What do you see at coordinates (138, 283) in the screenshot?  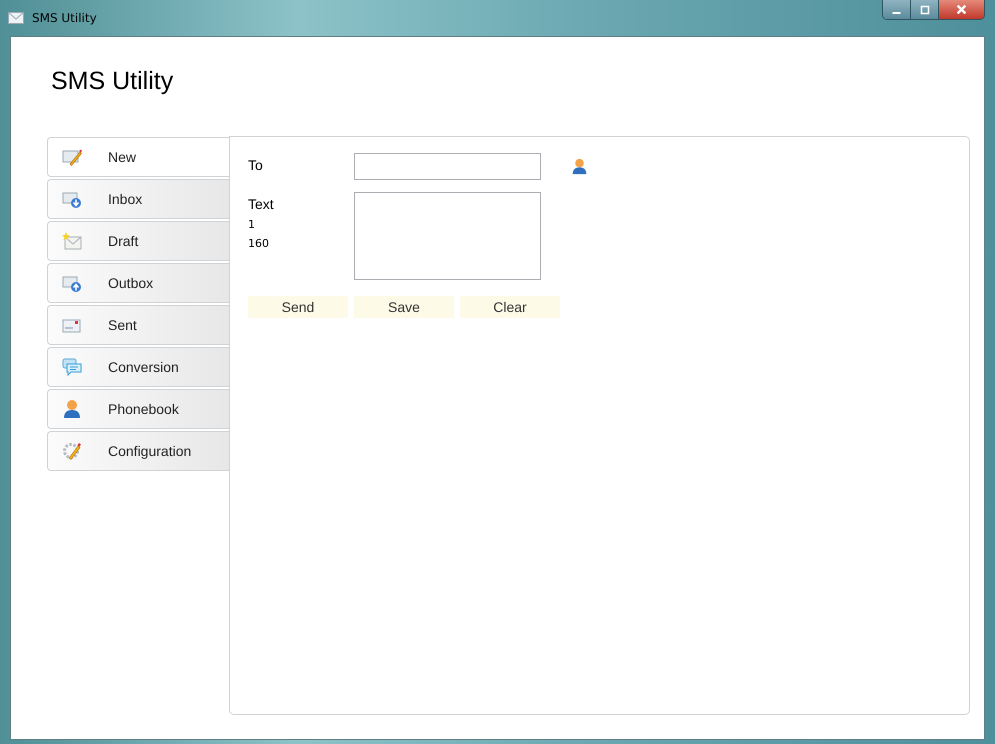 I see `sidebar-tab: Outbox` at bounding box center [138, 283].